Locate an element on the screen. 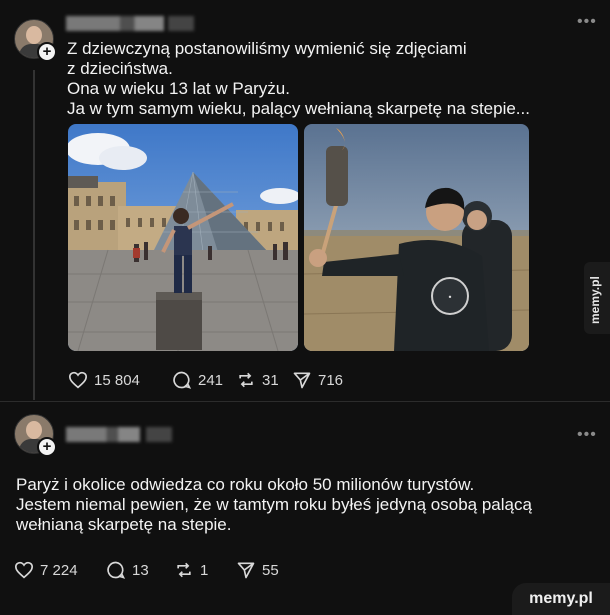 The image size is (610, 615). comment-button: 241 is located at coordinates (204, 380).